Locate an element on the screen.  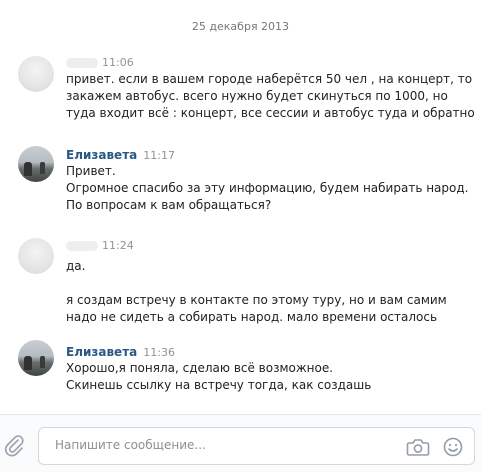
message-composer is located at coordinates (240, 443).